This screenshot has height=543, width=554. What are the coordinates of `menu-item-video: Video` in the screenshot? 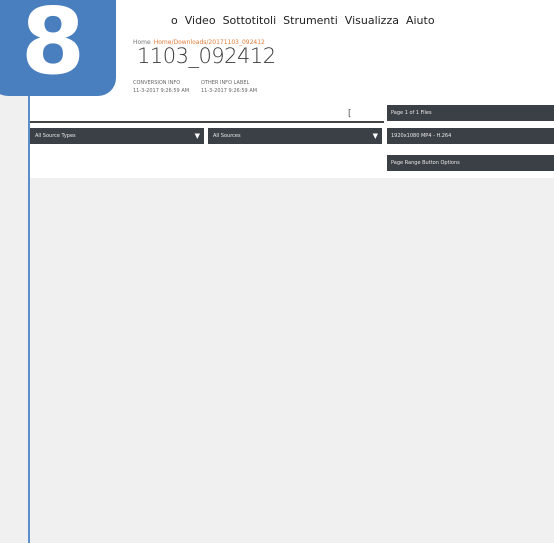 It's located at (200, 20).